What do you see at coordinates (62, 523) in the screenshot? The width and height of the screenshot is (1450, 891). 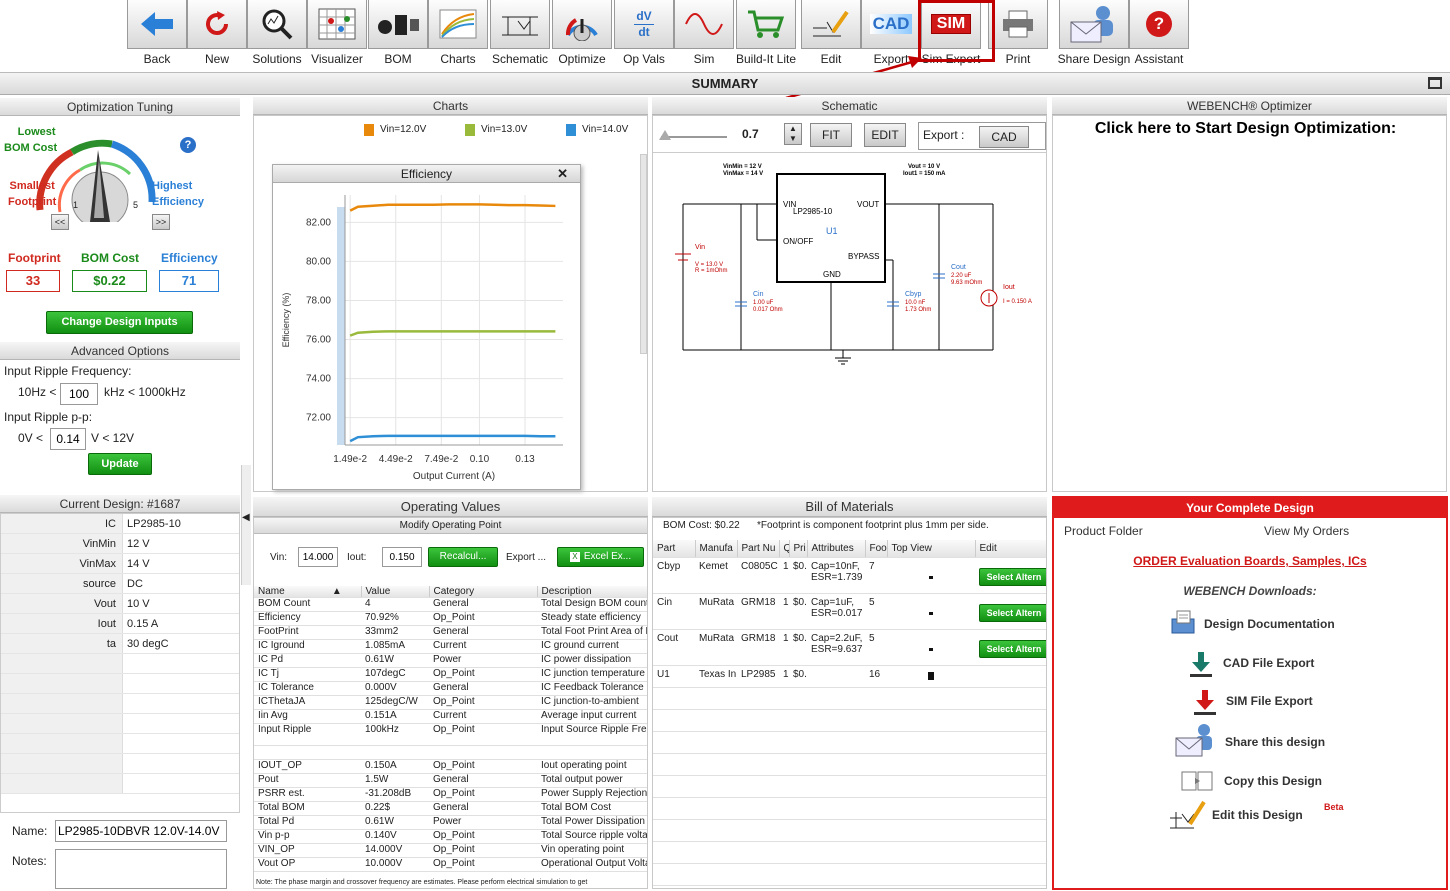 I see `design-info-key: IC` at bounding box center [62, 523].